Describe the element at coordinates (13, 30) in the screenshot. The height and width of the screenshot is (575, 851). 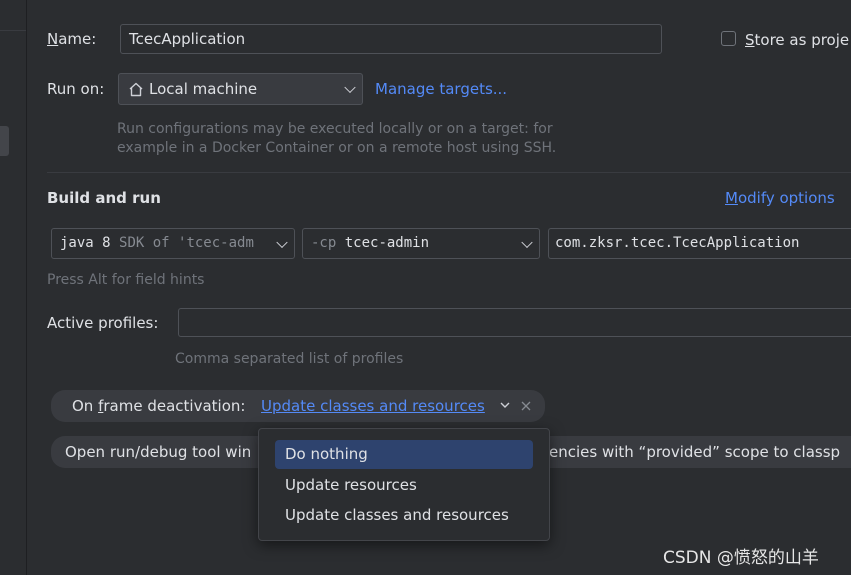
I see `left-panel-divider` at that location.